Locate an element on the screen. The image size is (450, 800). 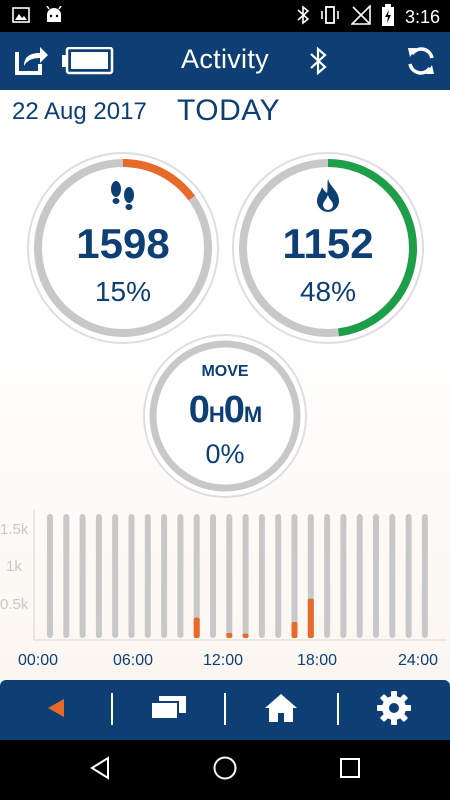
move-duration: 0H0M is located at coordinates (225, 410).